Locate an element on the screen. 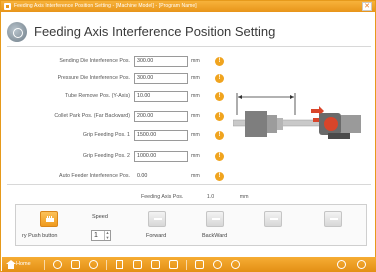 This screenshot has width=376, height=272. backward-button is located at coordinates (215, 219).